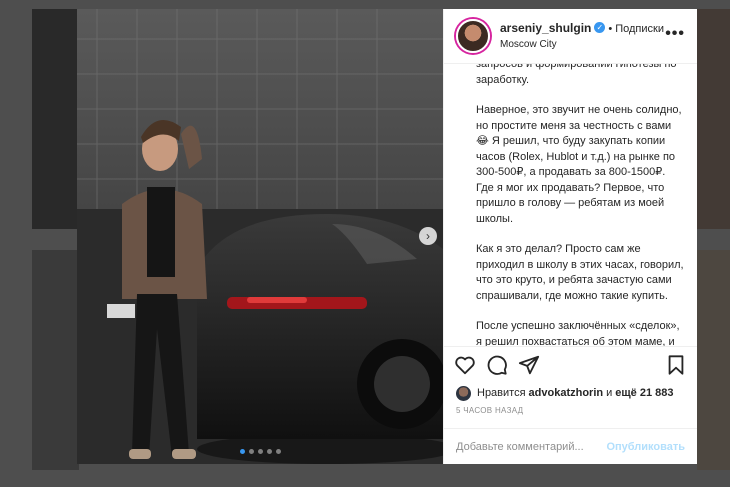 The image size is (730, 487). Describe the element at coordinates (465, 365) in the screenshot. I see `heart-icon` at that location.